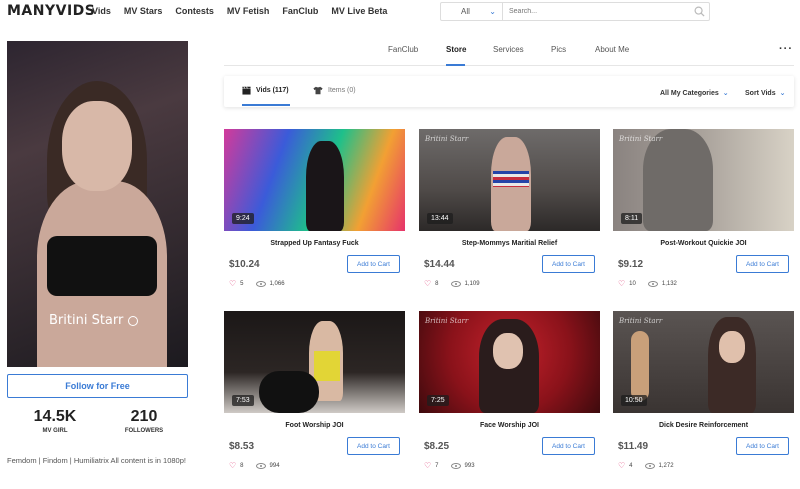 This screenshot has height=489, width=800. I want to click on profile-tabs: FanClub Store Services Pics About Me, so click(509, 53).